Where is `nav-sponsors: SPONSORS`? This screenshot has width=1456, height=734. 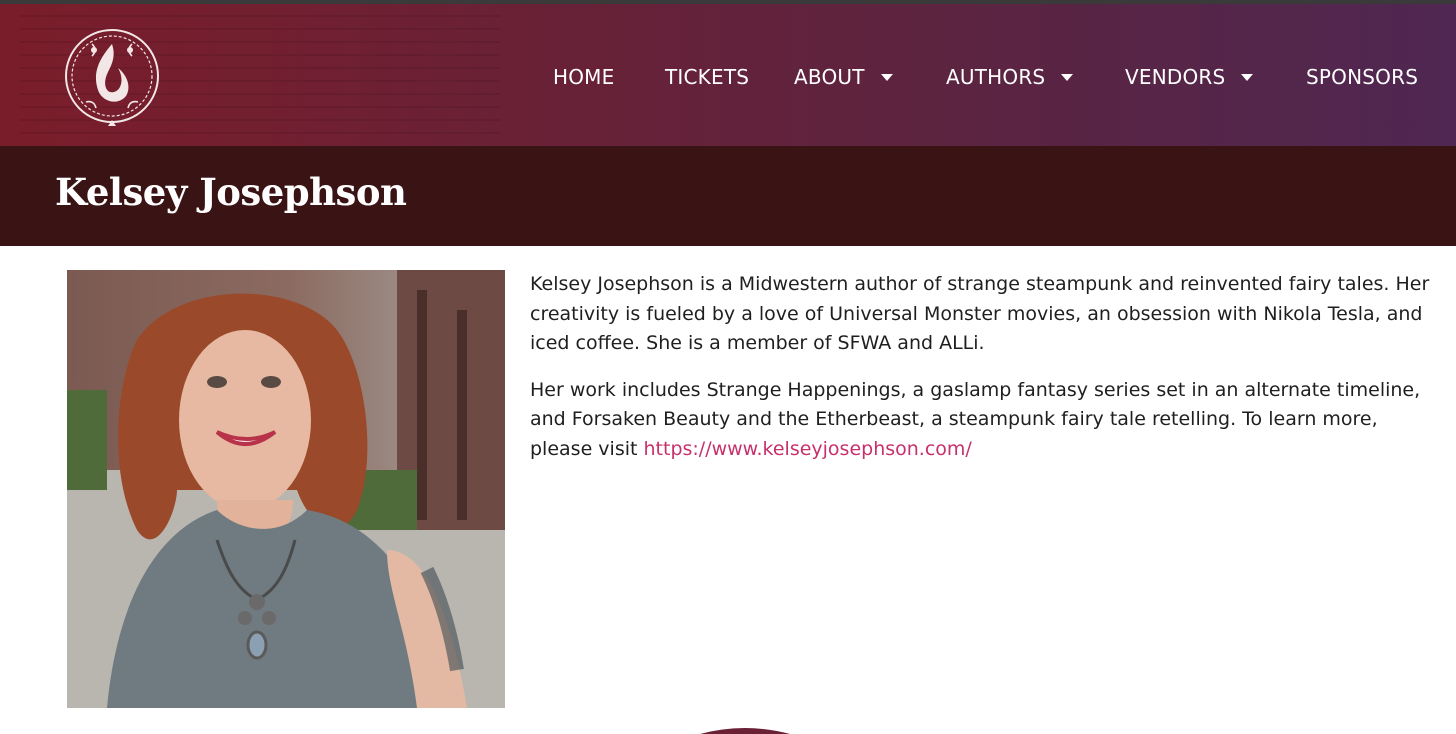
nav-sponsors: SPONSORS is located at coordinates (1362, 77).